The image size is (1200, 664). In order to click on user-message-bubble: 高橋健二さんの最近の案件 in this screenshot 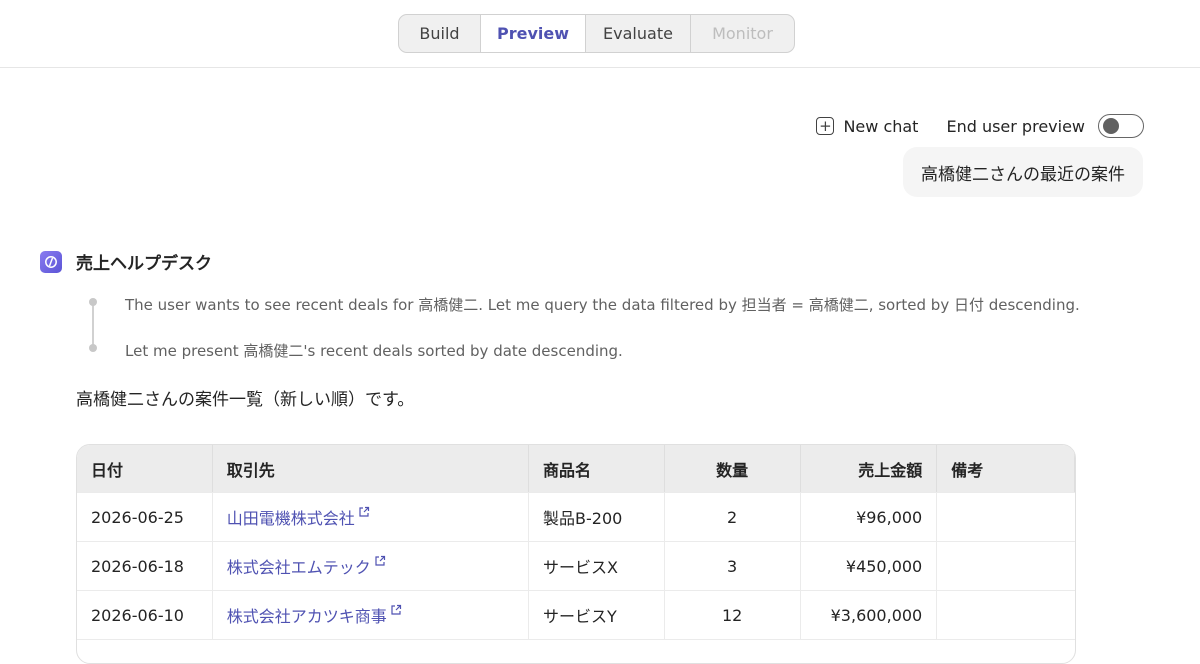, I will do `click(1023, 172)`.